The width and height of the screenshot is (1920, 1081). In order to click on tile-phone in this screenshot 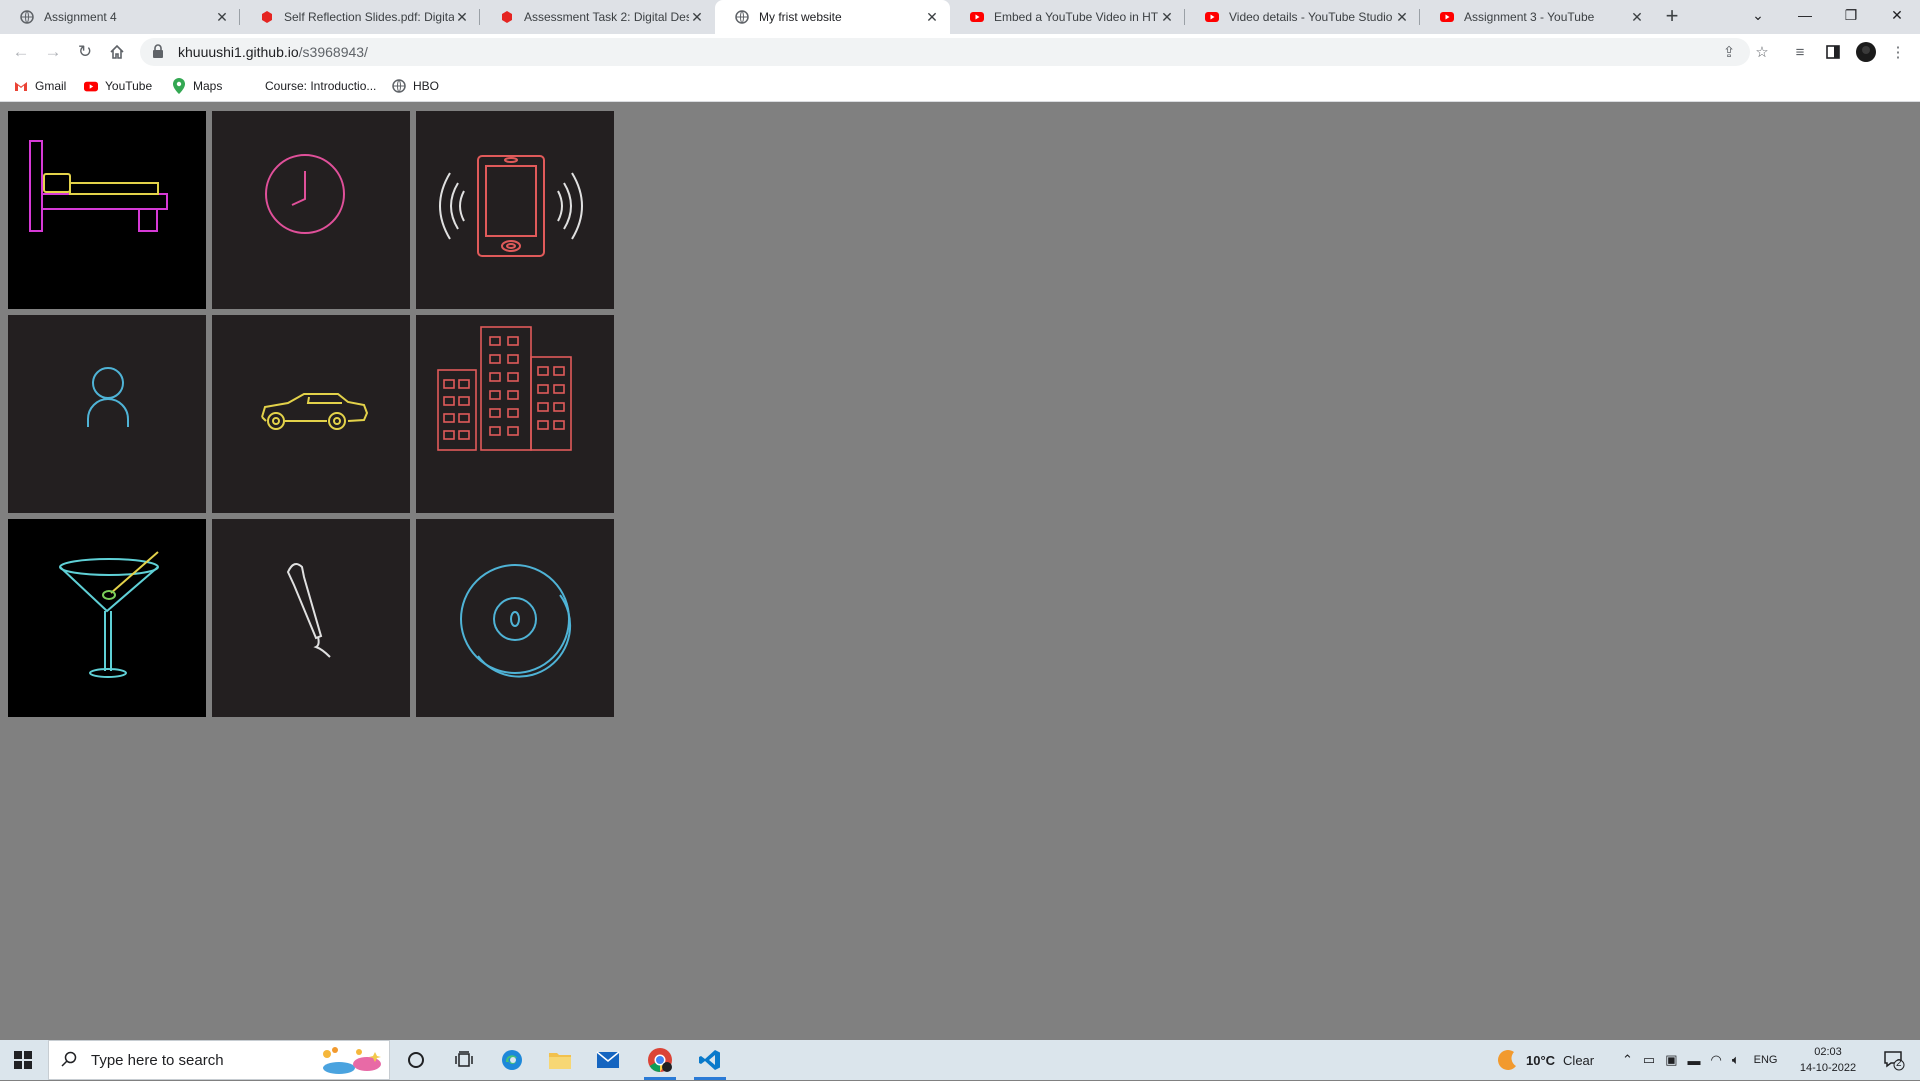, I will do `click(515, 210)`.